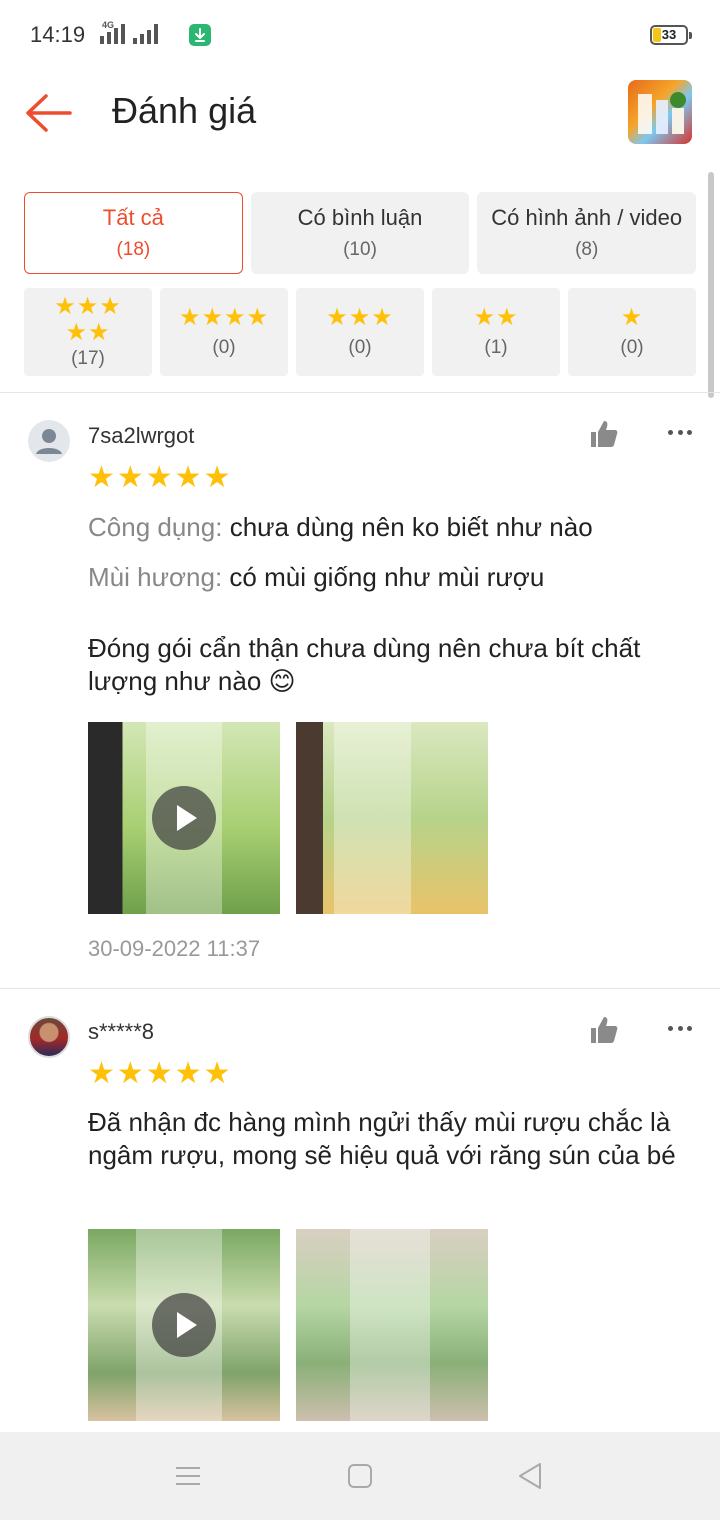 This screenshot has width=720, height=1520. I want to click on battery-level: 33, so click(669, 34).